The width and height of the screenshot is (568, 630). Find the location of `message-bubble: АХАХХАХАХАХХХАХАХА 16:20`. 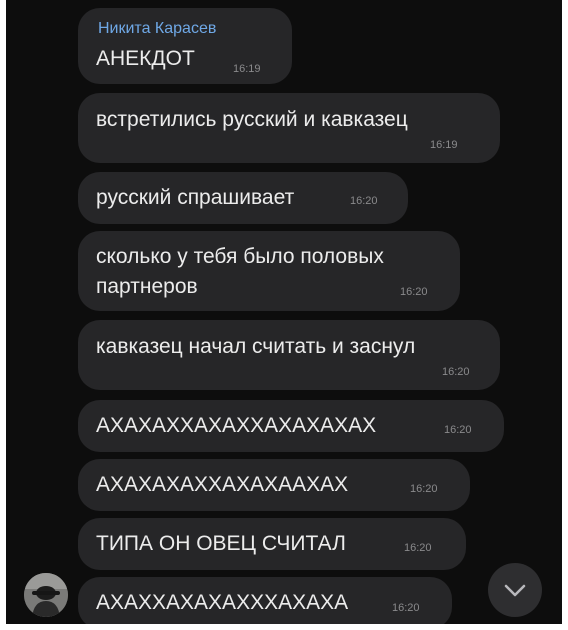

message-bubble: АХАХХАХАХАХХХАХАХА 16:20 is located at coordinates (265, 600).